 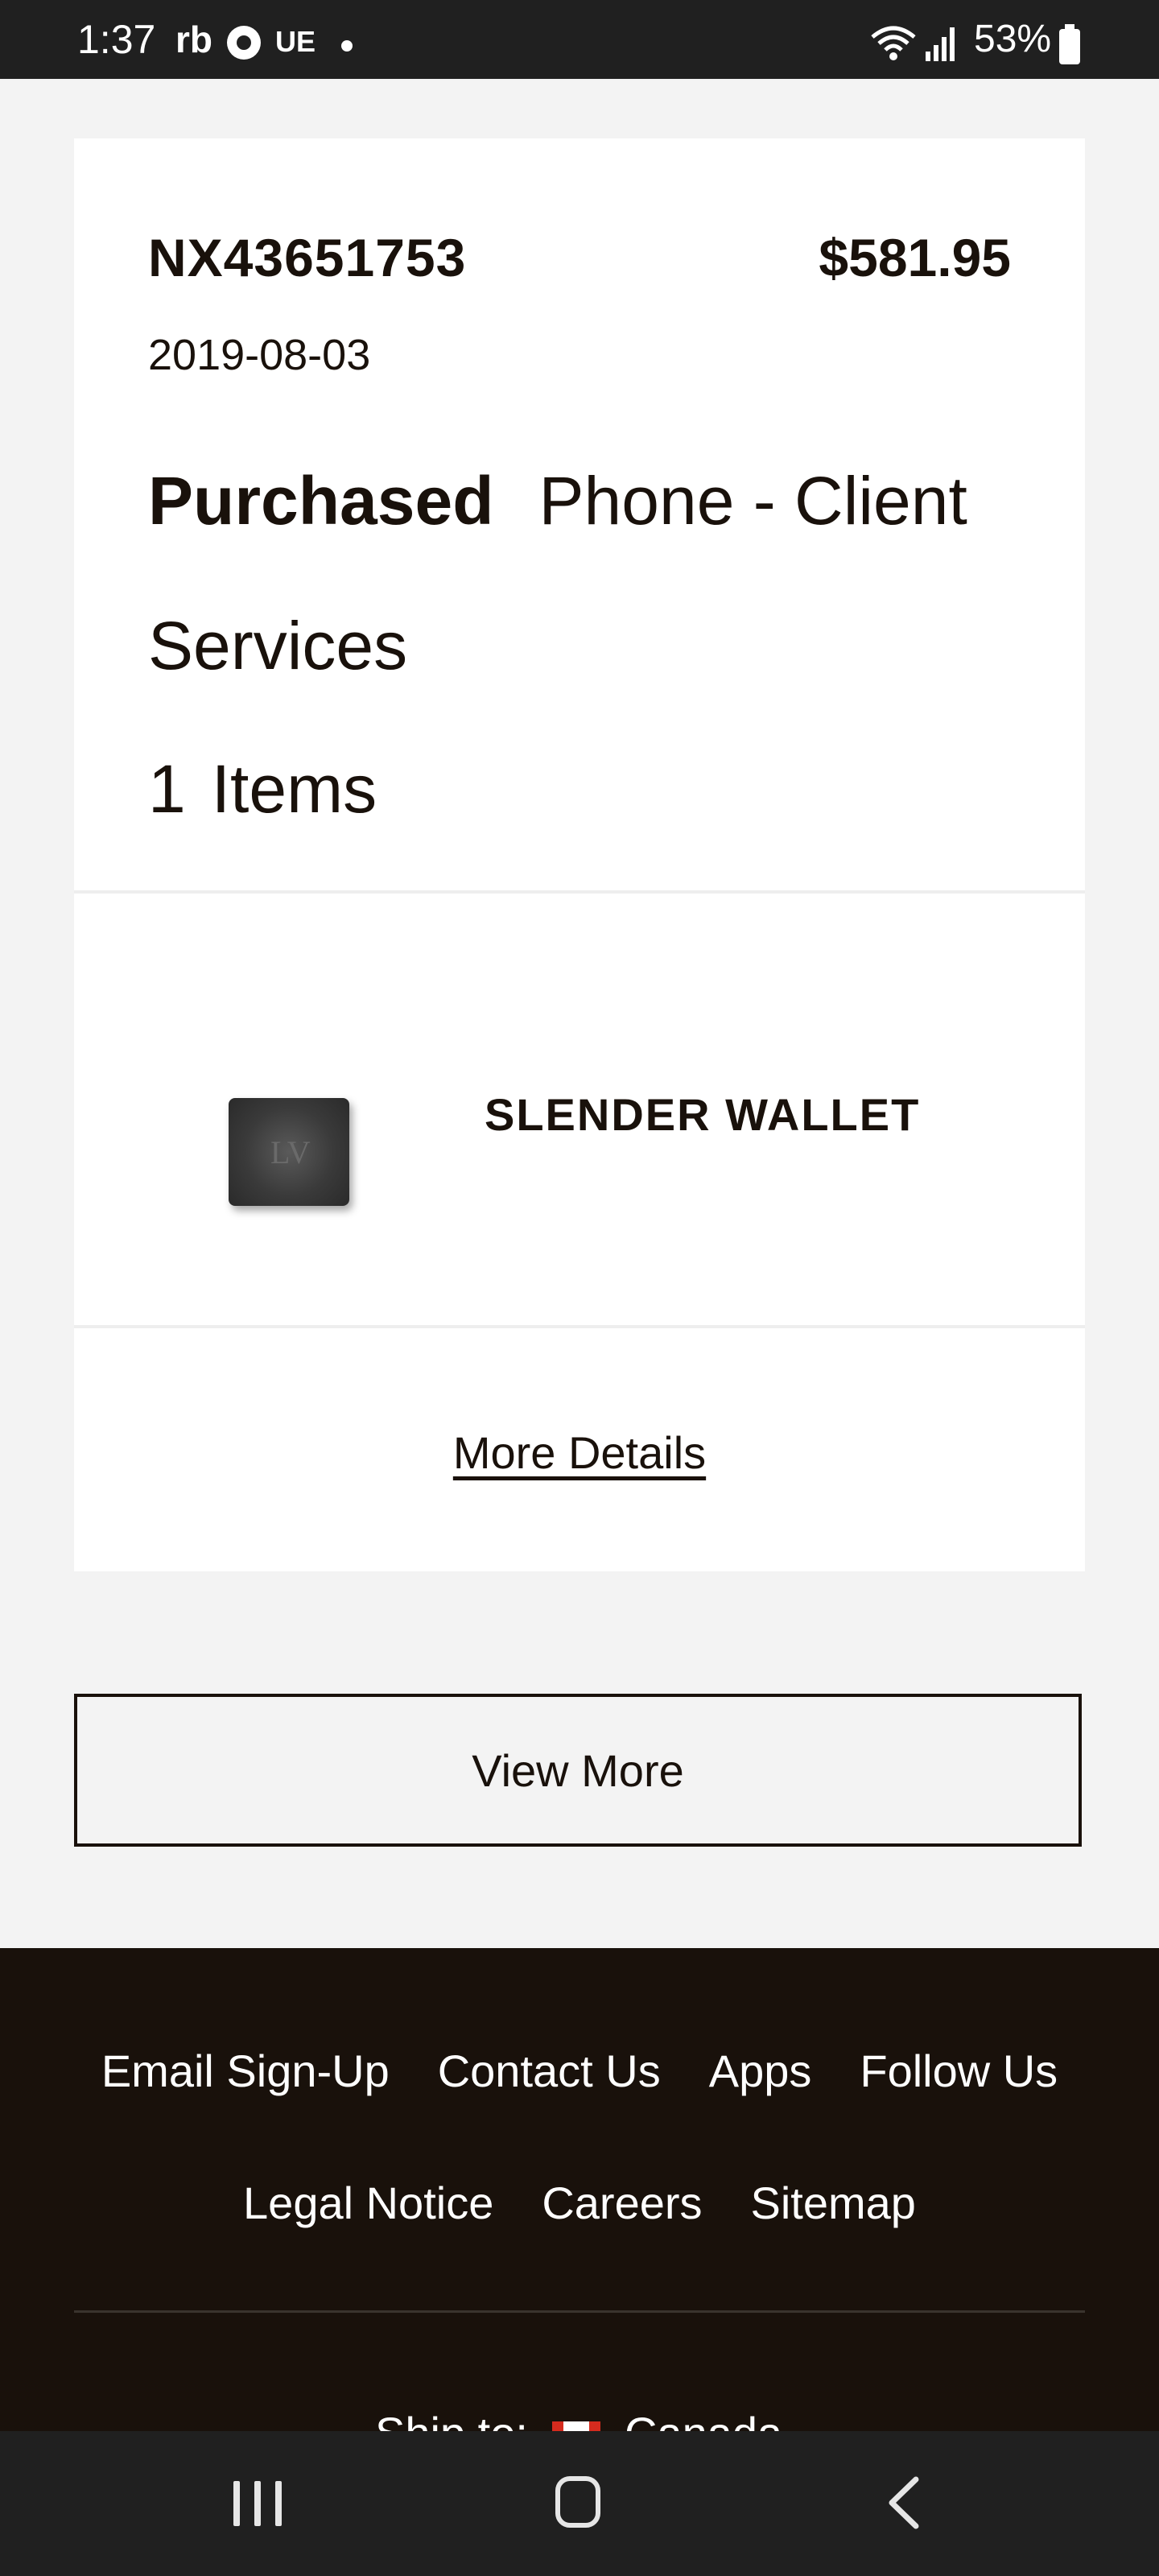 What do you see at coordinates (347, 46) in the screenshot?
I see `notification-dot-icon` at bounding box center [347, 46].